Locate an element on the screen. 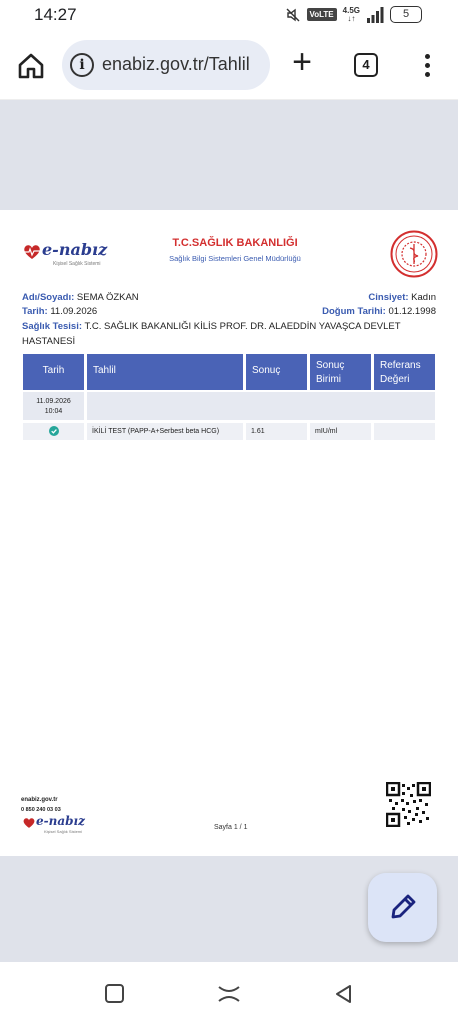  battery-icon: 5 is located at coordinates (406, 14).